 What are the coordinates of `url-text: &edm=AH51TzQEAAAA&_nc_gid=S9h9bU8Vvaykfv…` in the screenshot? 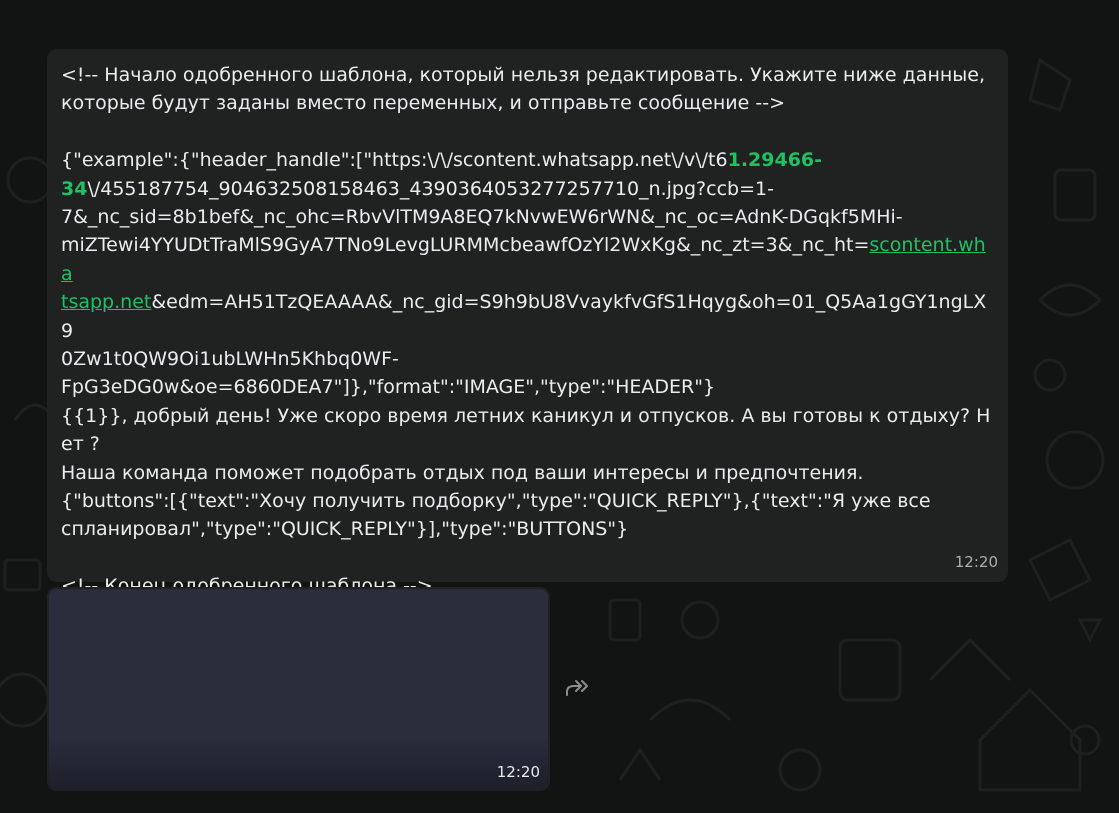 It's located at (524, 316).